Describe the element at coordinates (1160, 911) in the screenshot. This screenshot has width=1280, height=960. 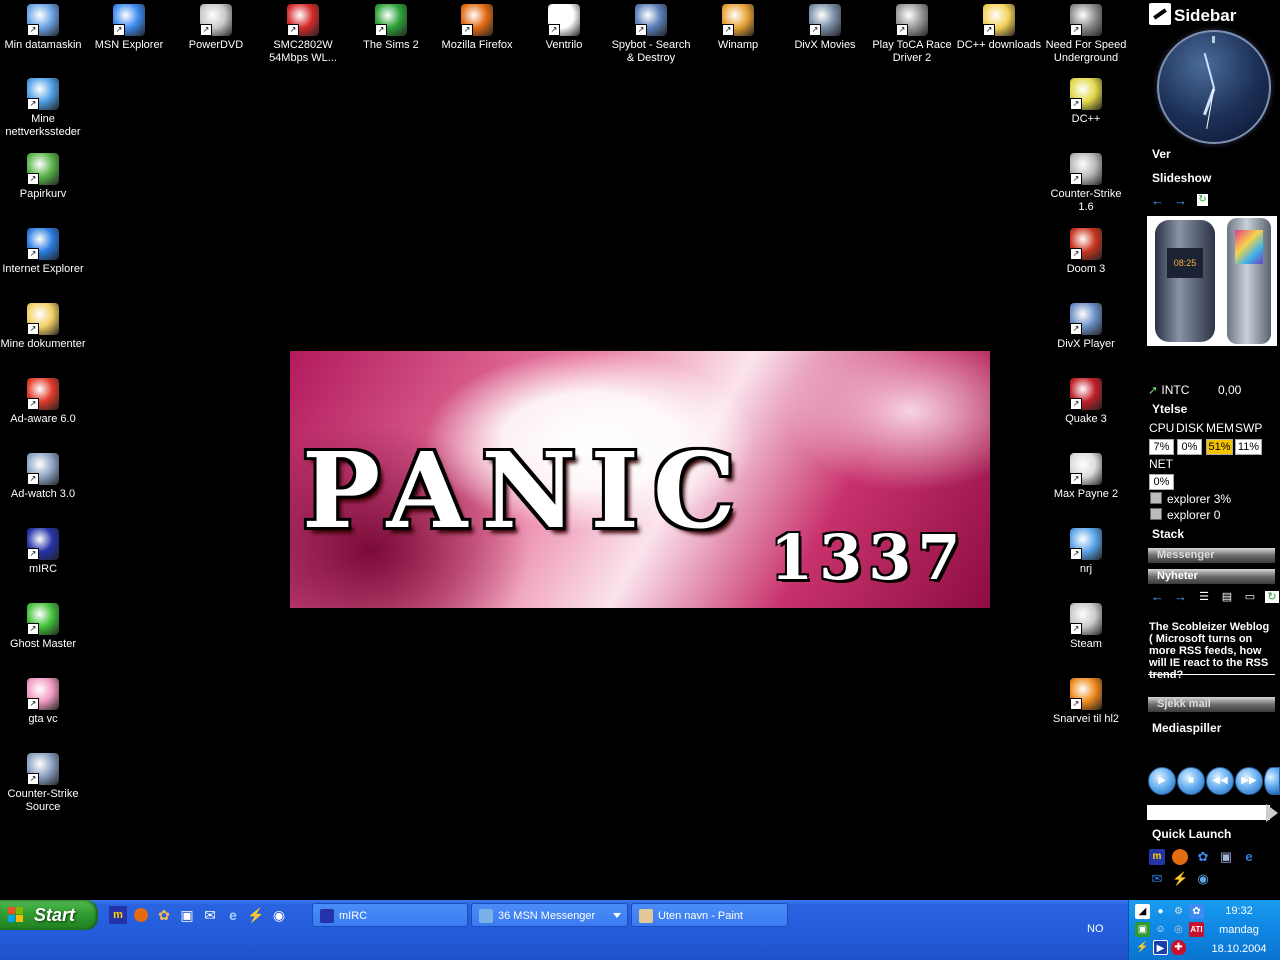
I see `ventrilo-tray-icon: ●` at that location.